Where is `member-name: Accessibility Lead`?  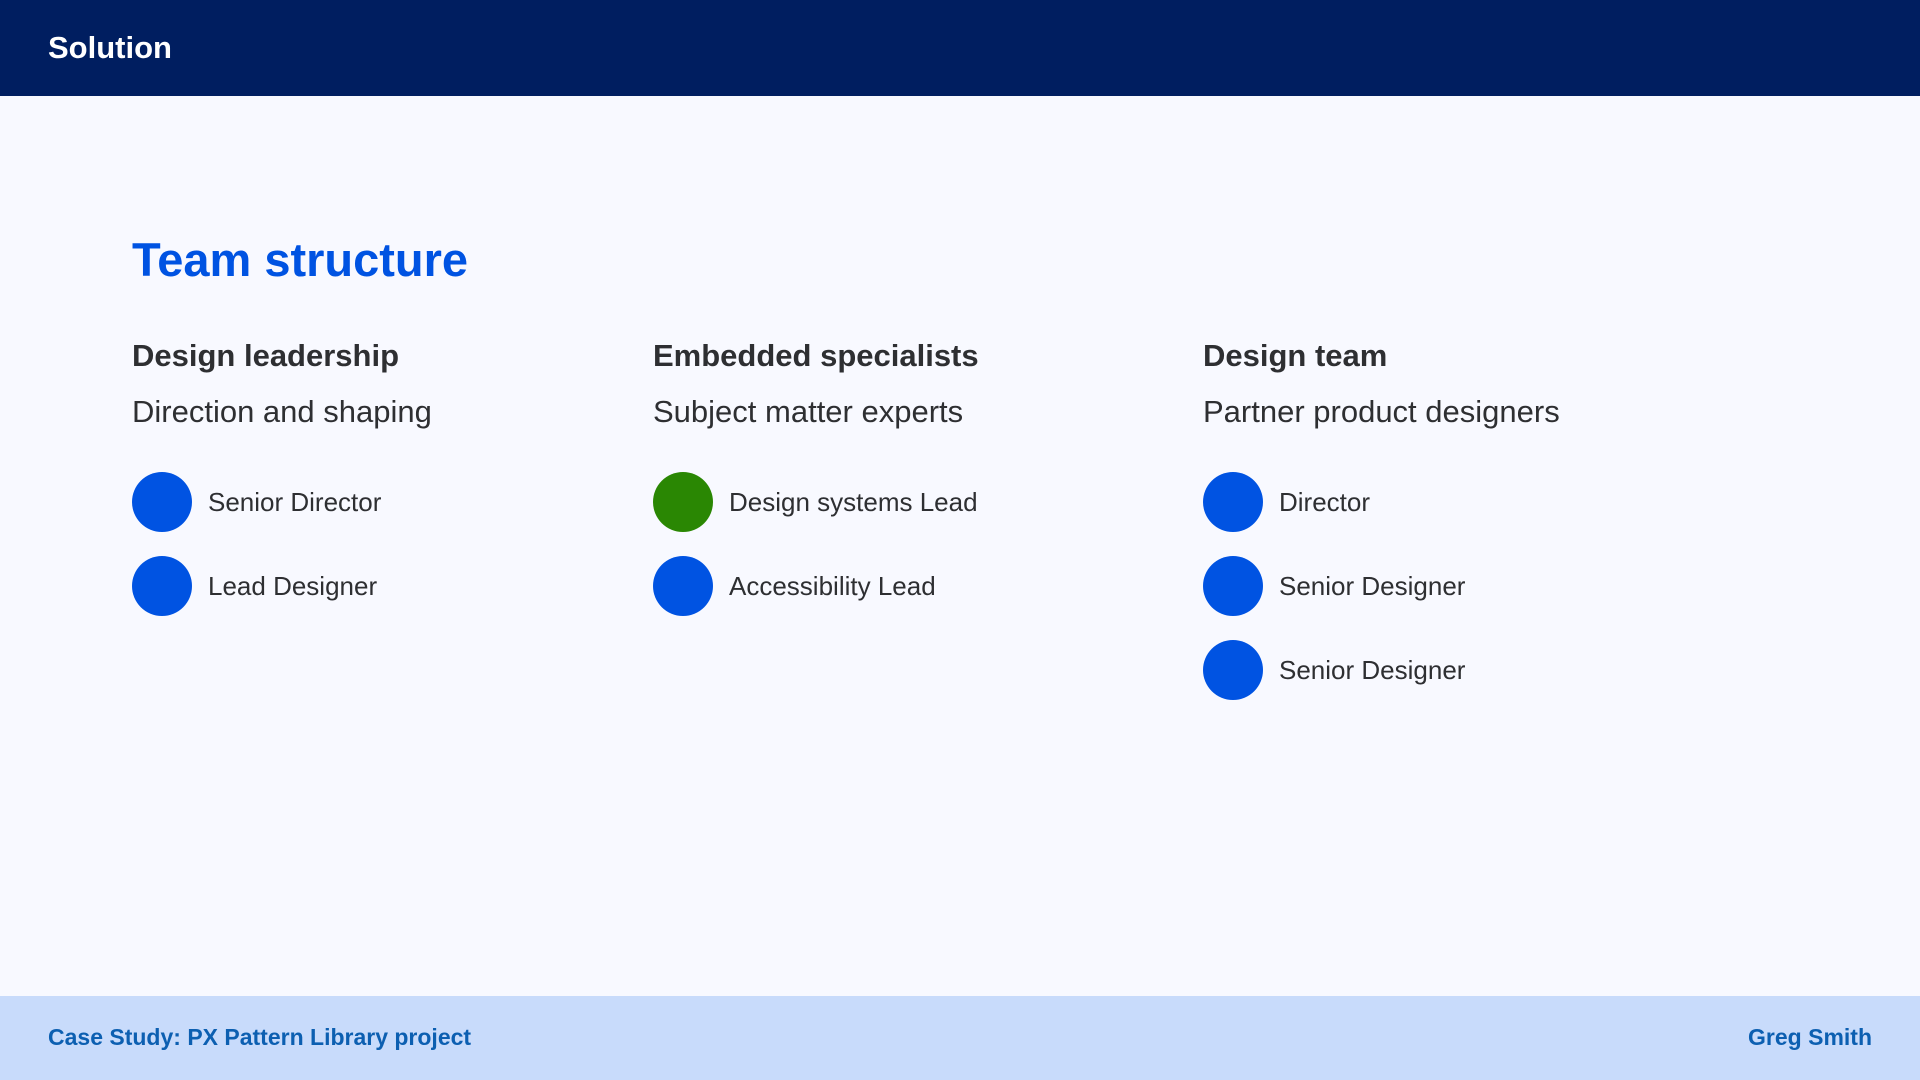
member-name: Accessibility Lead is located at coordinates (832, 586).